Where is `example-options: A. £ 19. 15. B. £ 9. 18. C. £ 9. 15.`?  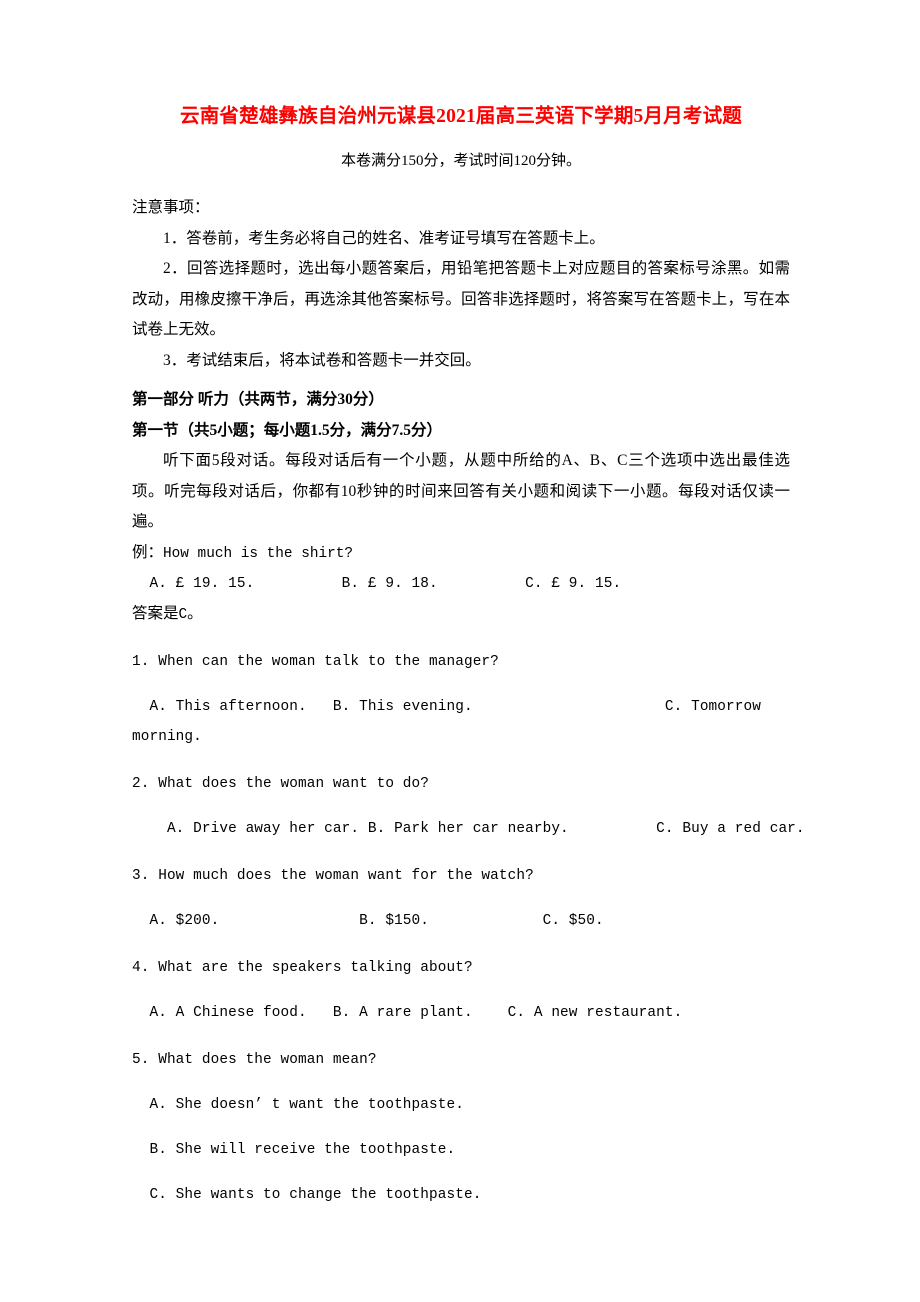 example-options: A. £ 19. 15. B. £ 9. 18. C. £ 9. 15. is located at coordinates (377, 583).